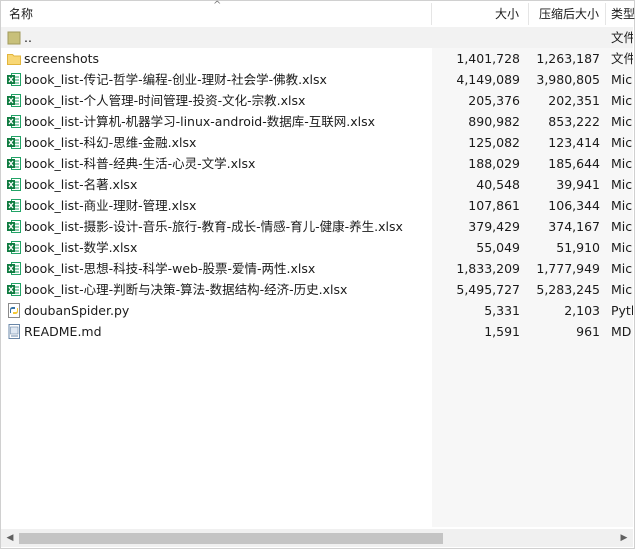 The image size is (635, 549). What do you see at coordinates (574, 163) in the screenshot?
I see `file-compressed-size: 185,644` at bounding box center [574, 163].